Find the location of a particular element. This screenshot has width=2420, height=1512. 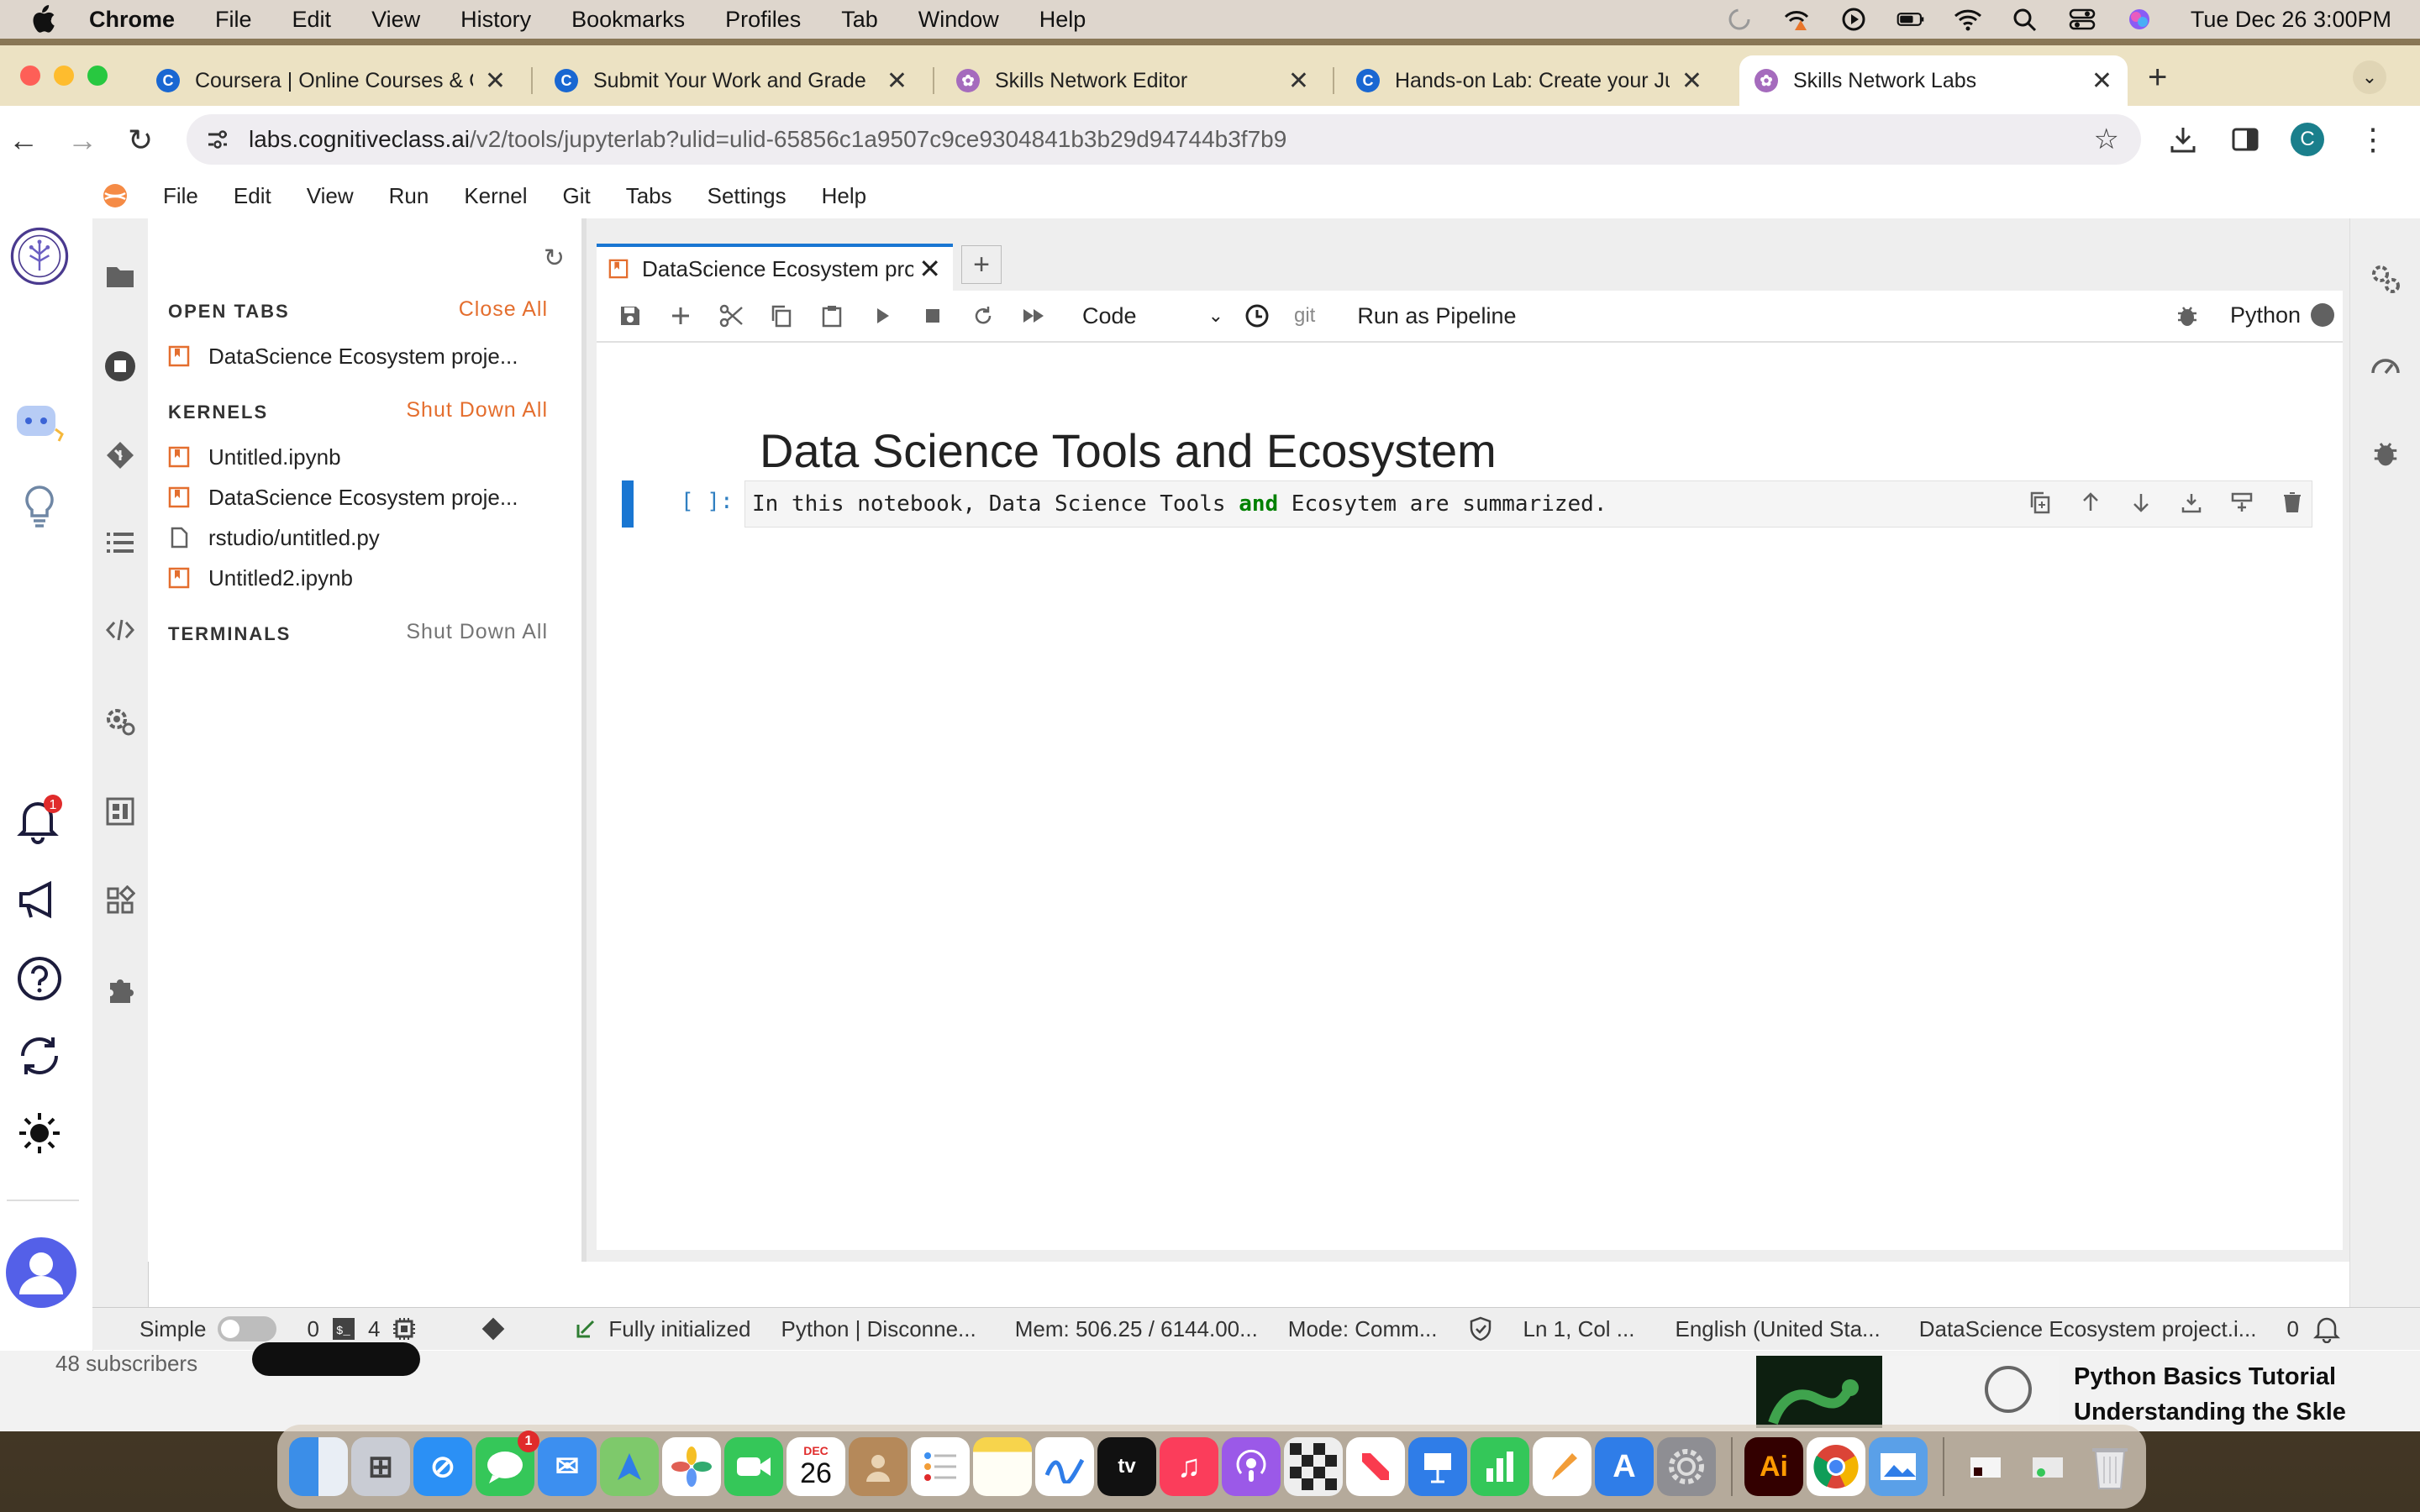

git-diff-button: git is located at coordinates (1304, 316).